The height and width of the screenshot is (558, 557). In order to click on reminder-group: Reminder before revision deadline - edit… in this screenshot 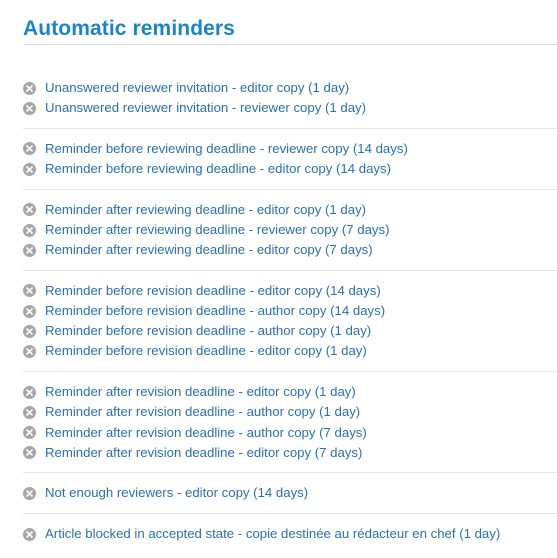, I will do `click(290, 321)`.